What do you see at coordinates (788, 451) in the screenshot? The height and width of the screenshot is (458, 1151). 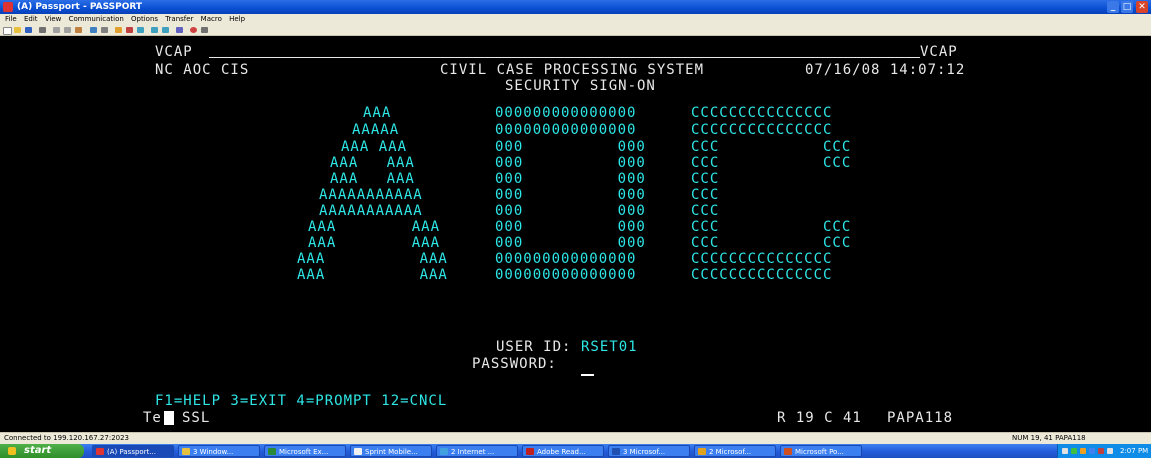 I see `powerpoint-icon` at bounding box center [788, 451].